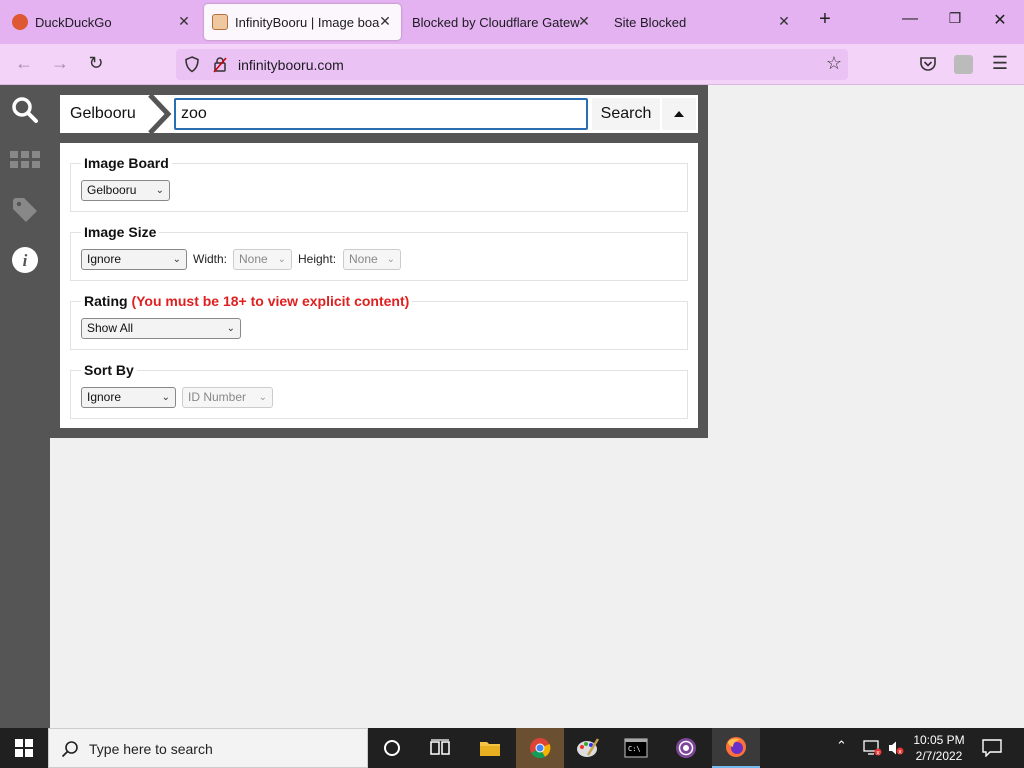 The height and width of the screenshot is (768, 1024). I want to click on rating-select: Show All ⌄, so click(161, 328).